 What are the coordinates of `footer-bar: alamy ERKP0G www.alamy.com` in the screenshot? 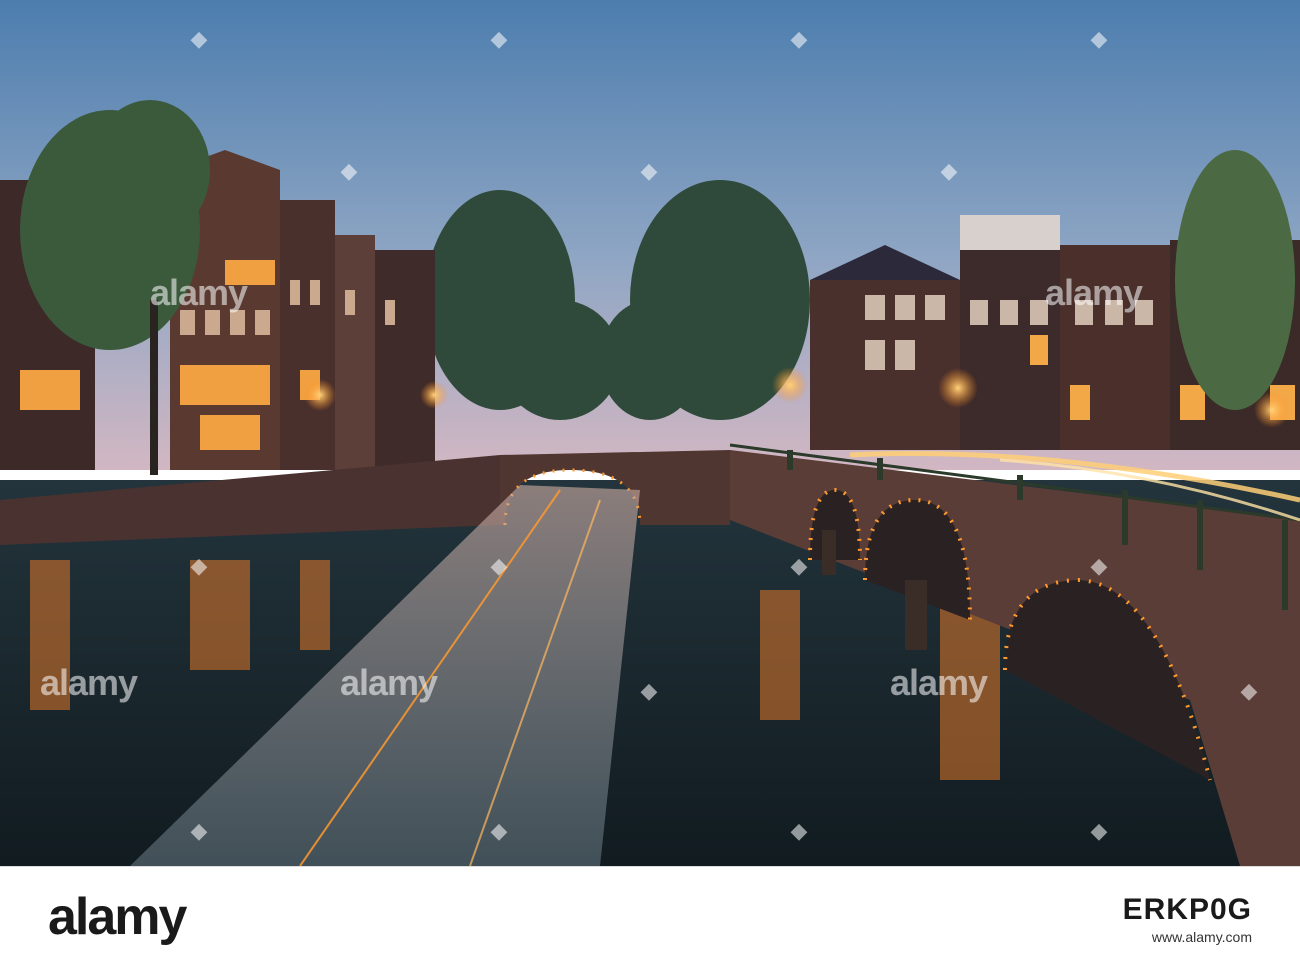 It's located at (650, 911).